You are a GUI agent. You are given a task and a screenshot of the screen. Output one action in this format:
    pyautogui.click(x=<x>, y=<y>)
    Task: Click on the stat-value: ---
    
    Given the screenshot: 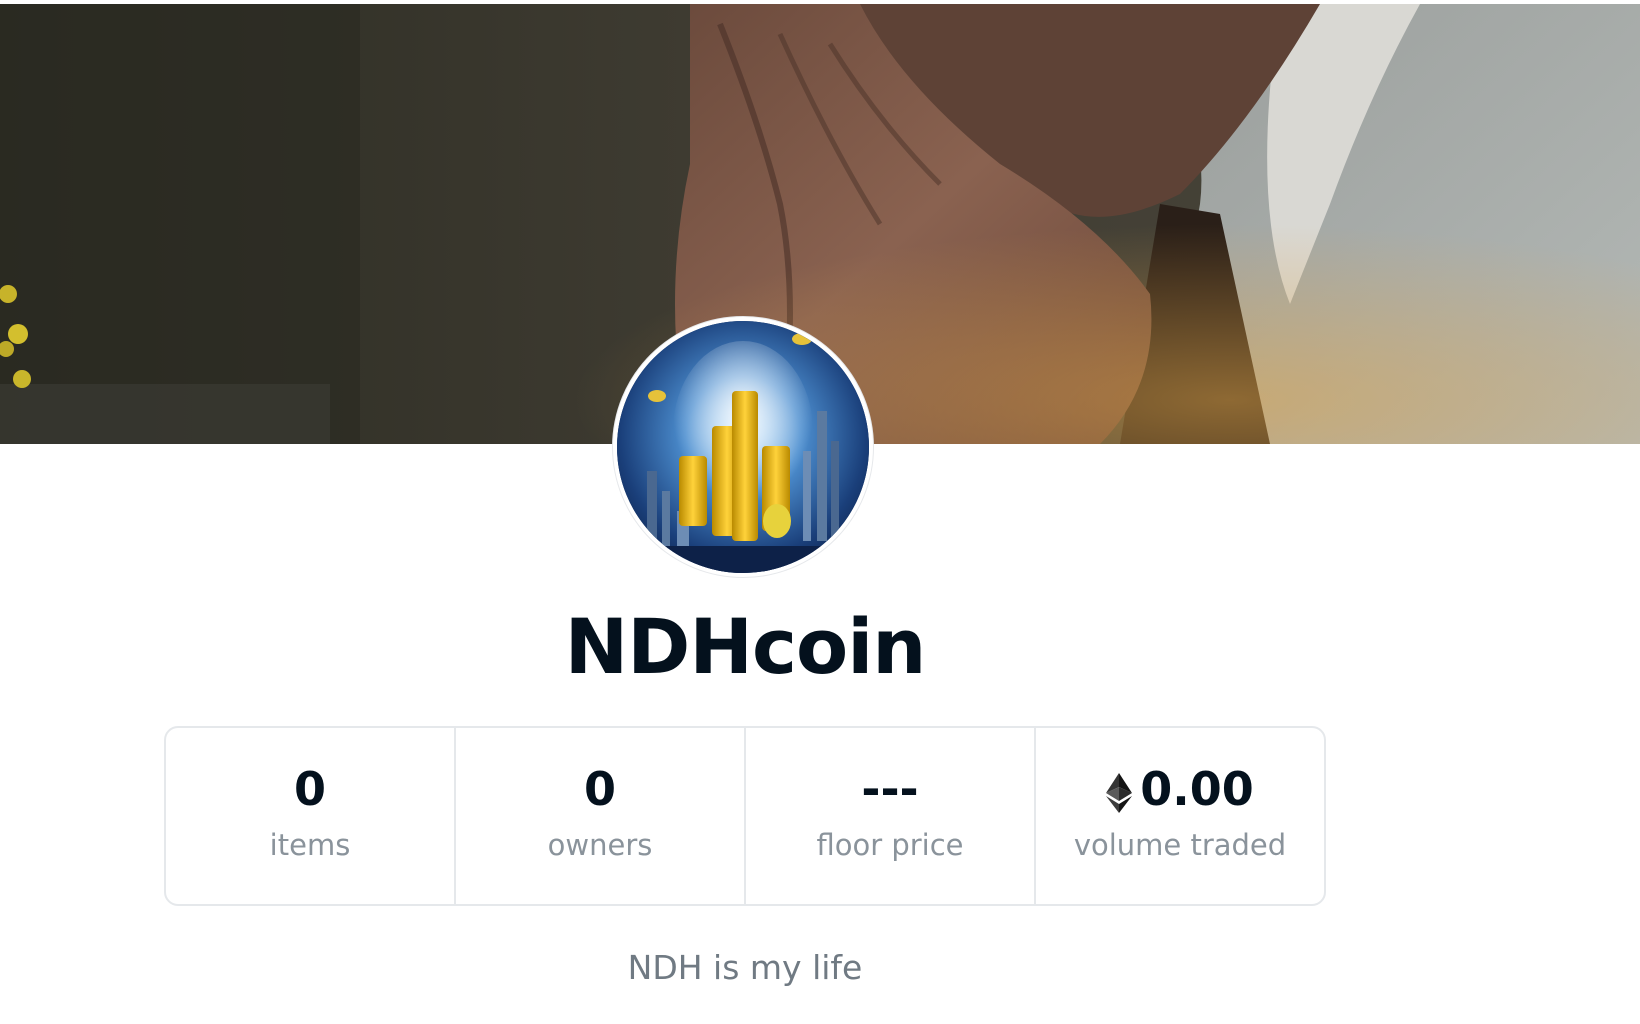 What is the action you would take?
    pyautogui.click(x=890, y=789)
    